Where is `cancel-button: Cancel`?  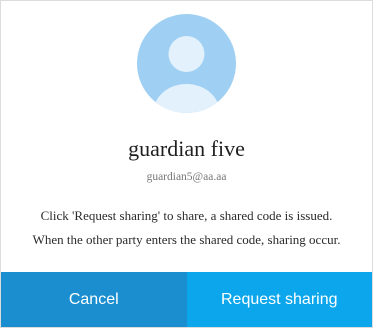 cancel-button: Cancel is located at coordinates (94, 299).